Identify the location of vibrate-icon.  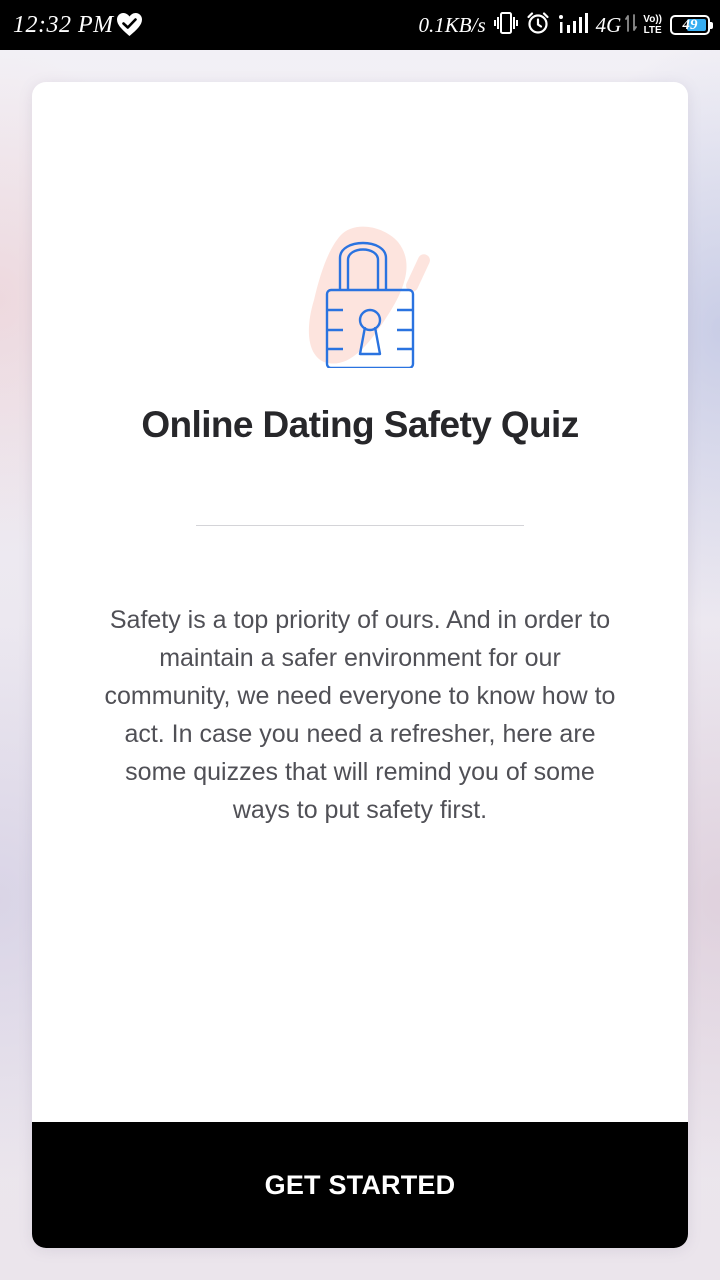
(505, 25).